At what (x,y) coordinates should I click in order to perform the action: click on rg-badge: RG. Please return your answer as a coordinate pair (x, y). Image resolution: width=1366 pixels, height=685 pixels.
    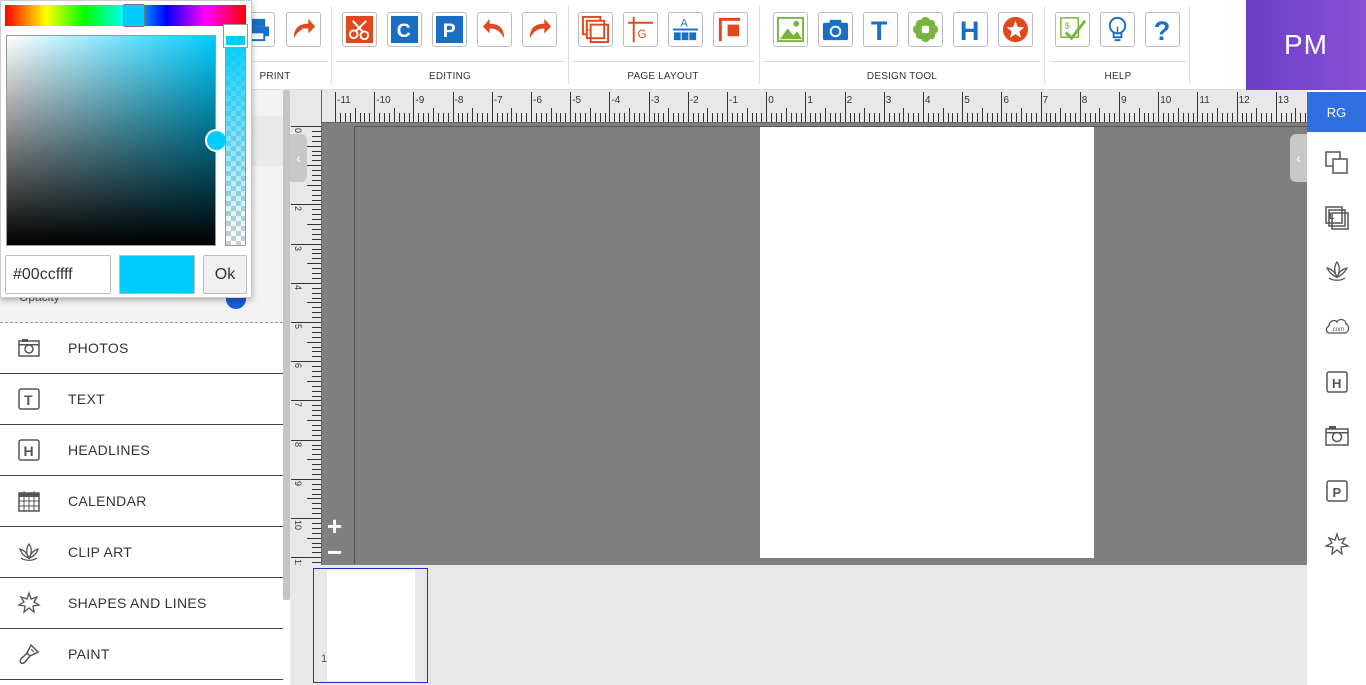
    Looking at the image, I should click on (1336, 112).